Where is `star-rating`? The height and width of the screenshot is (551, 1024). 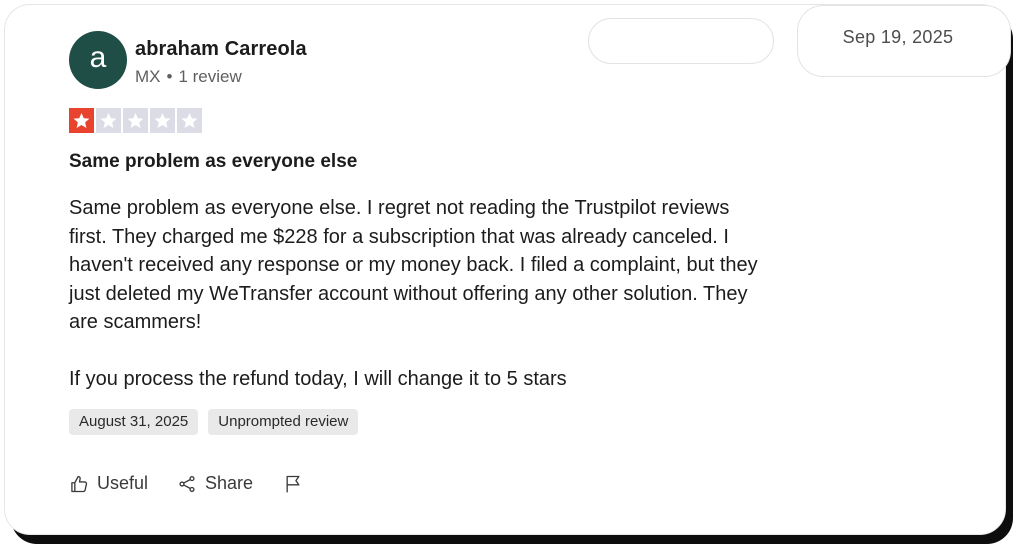
star-rating is located at coordinates (135, 120).